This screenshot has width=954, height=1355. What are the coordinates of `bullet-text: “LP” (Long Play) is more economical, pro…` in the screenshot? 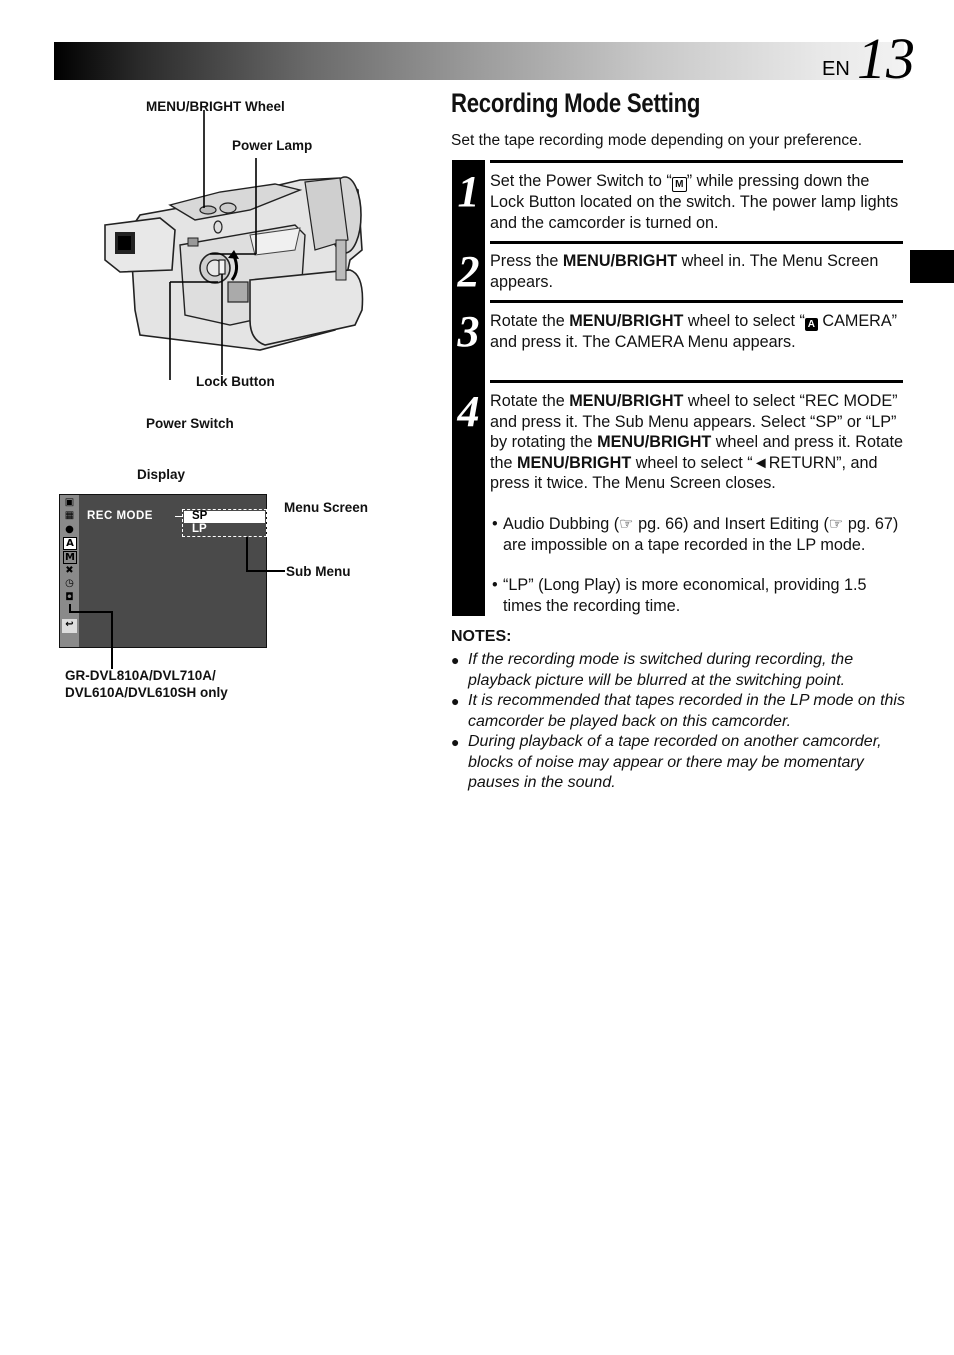 It's located at (685, 595).